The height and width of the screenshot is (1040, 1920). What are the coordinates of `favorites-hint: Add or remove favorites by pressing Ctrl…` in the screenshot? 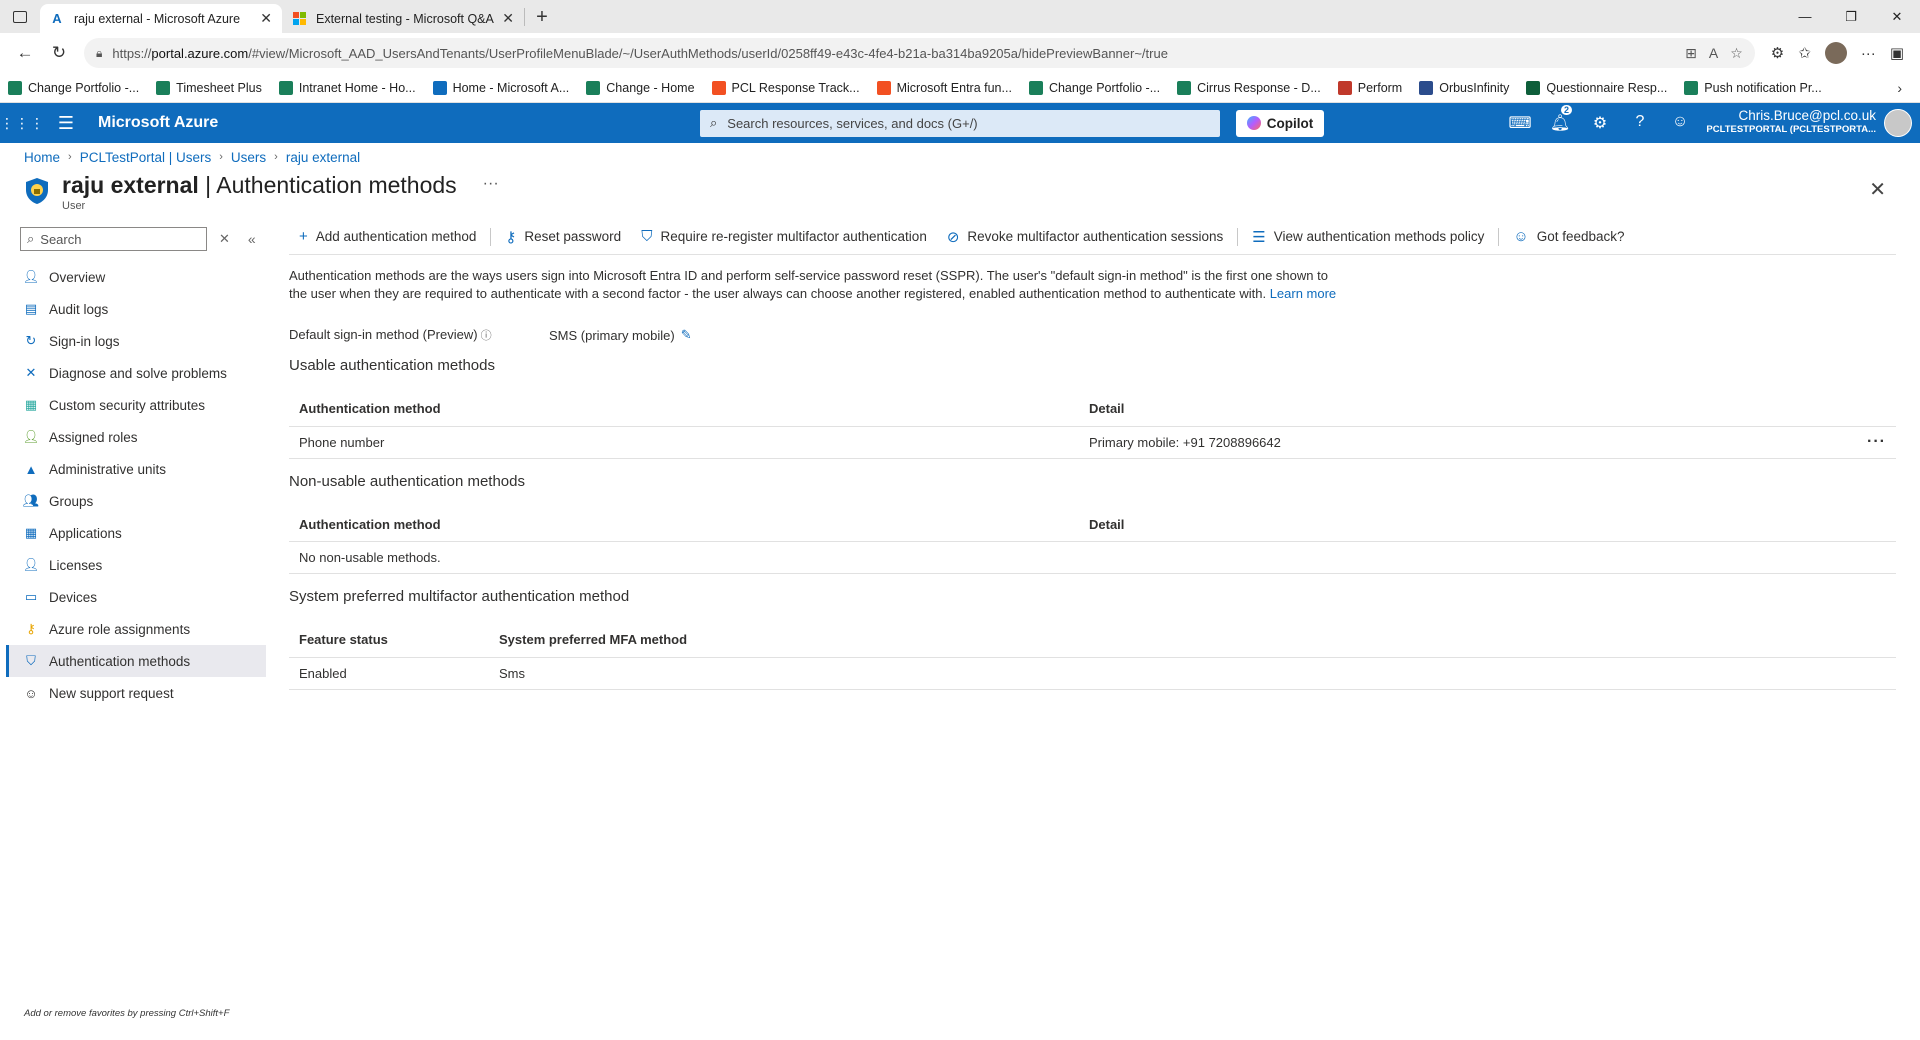 It's located at (127, 1013).